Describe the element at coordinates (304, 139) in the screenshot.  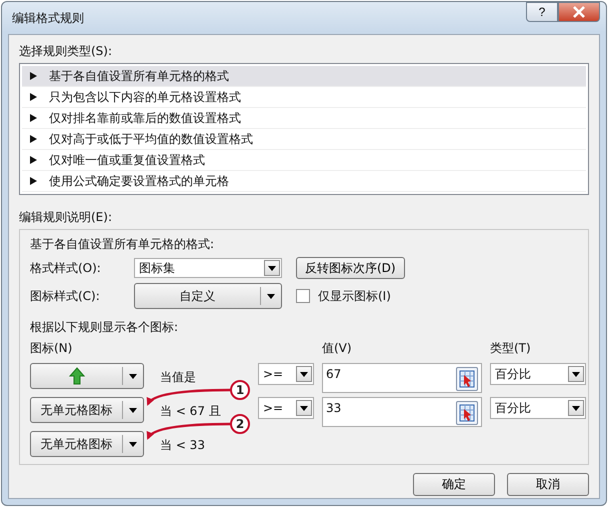
I see `rule-type-item: 仅对高于或低于平均值的数值设置格式` at that location.